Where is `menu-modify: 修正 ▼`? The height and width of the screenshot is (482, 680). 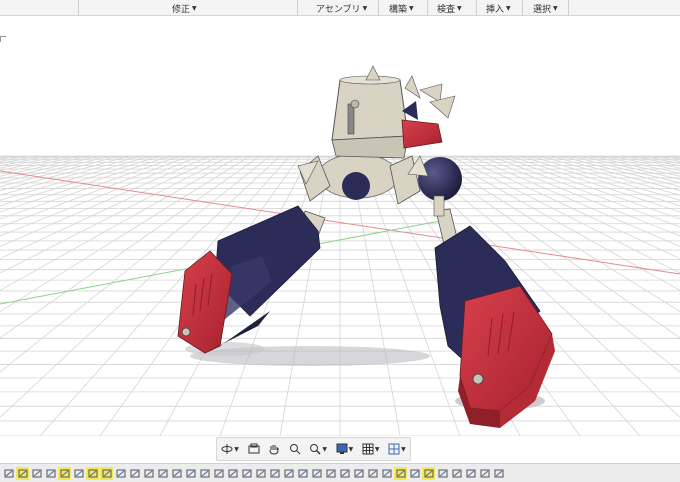 menu-modify: 修正 ▼ is located at coordinates (184, 8).